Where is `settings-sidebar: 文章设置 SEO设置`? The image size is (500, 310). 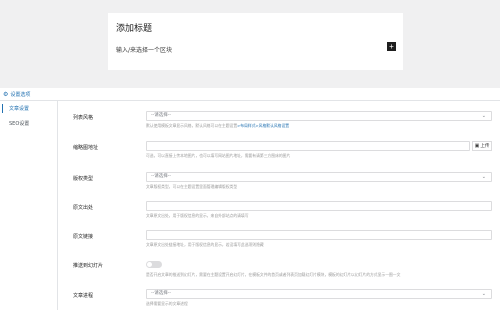 settings-sidebar: 文章设置 SEO设置 is located at coordinates (29, 205).